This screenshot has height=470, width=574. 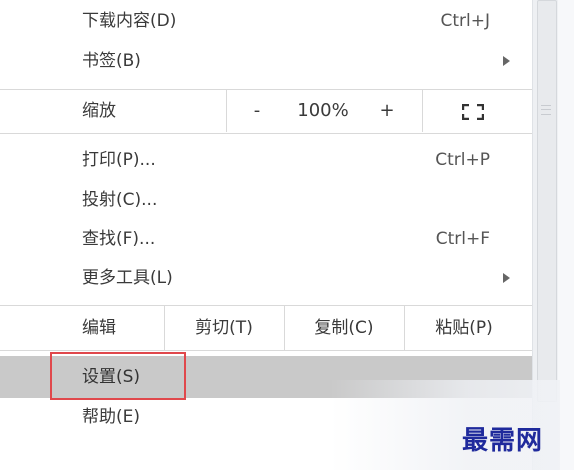 I want to click on scrollbar-thumb, so click(x=547, y=201).